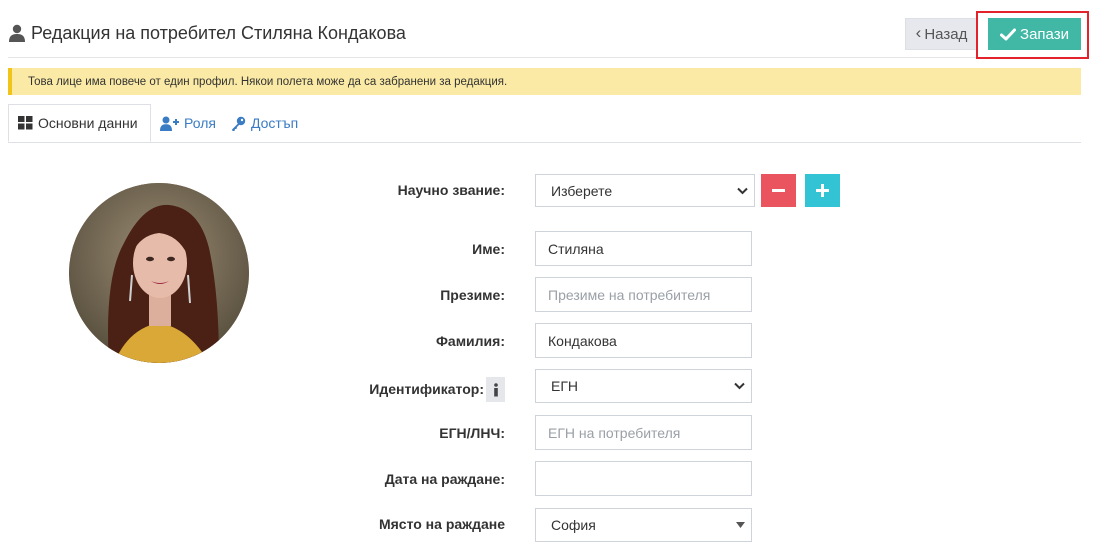 The width and height of the screenshot is (1095, 542). Describe the element at coordinates (576, 248) in the screenshot. I see `first-name-value: Стиляна` at that location.